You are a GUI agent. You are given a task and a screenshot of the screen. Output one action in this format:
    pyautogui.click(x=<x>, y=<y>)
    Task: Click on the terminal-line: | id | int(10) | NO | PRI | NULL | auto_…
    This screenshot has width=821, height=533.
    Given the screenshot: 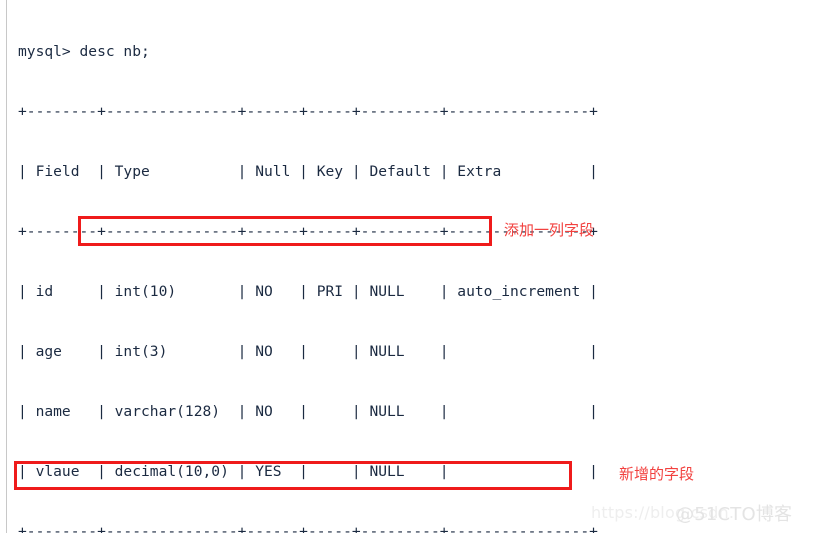 What is the action you would take?
    pyautogui.click(x=308, y=291)
    